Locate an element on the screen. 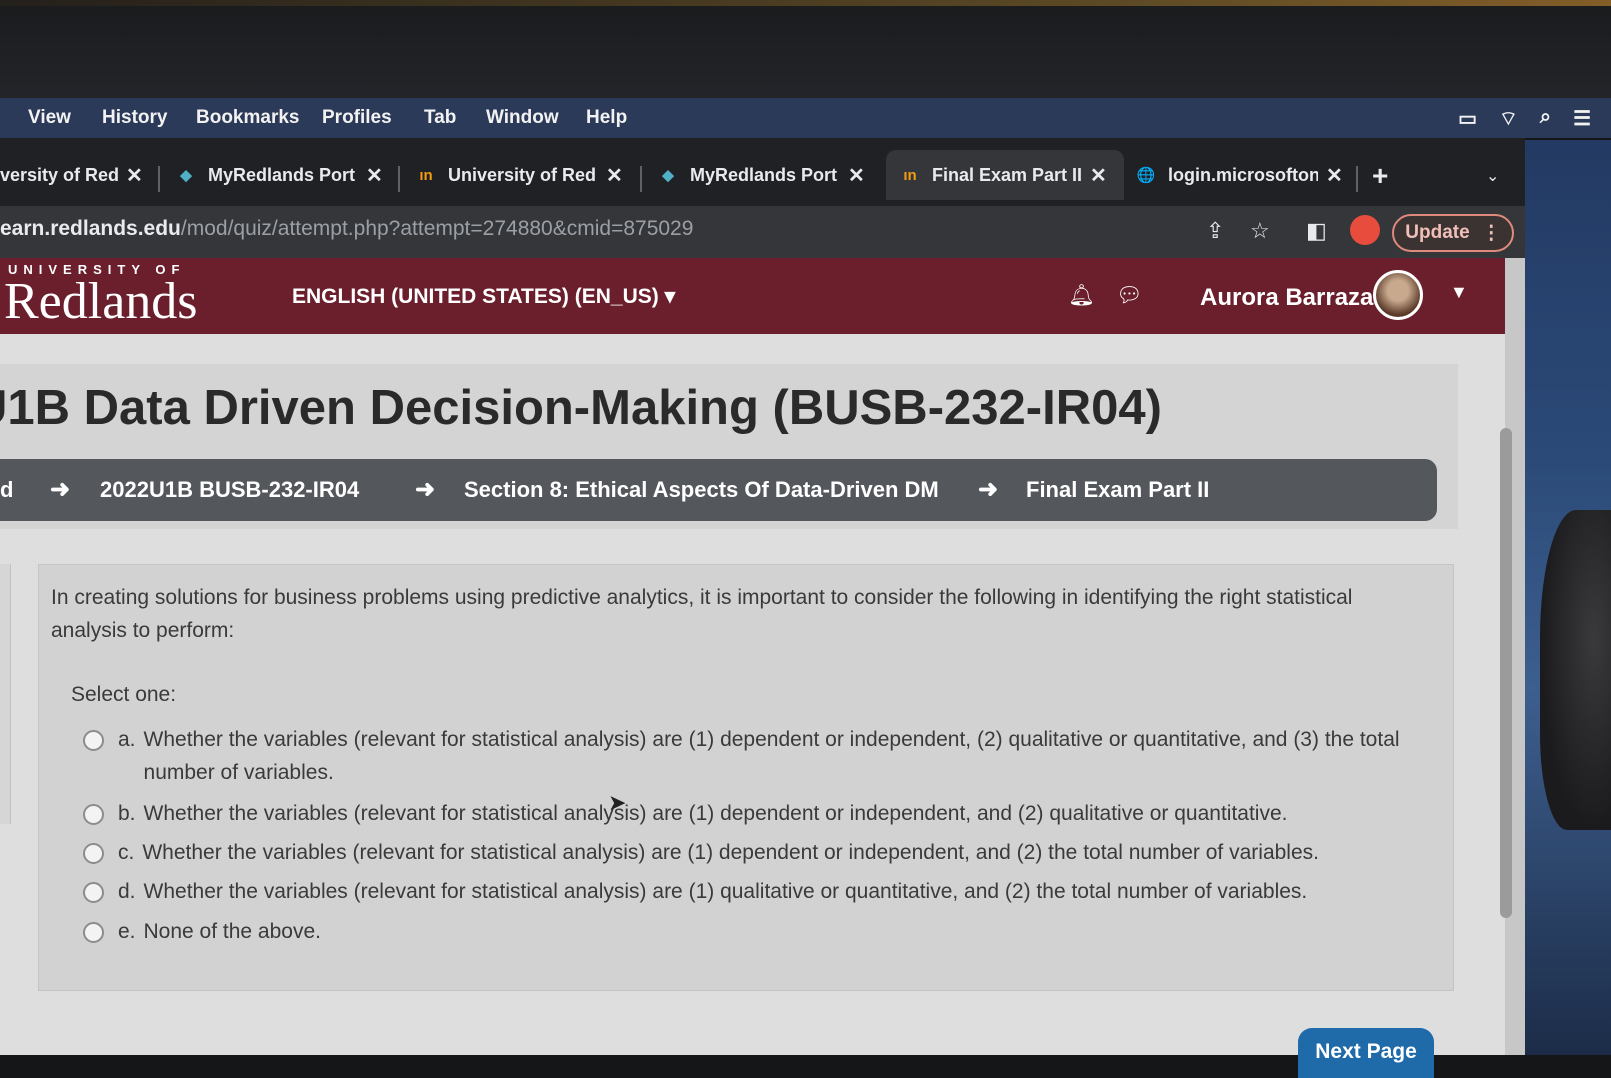  update-label: Update is located at coordinates (1437, 232).